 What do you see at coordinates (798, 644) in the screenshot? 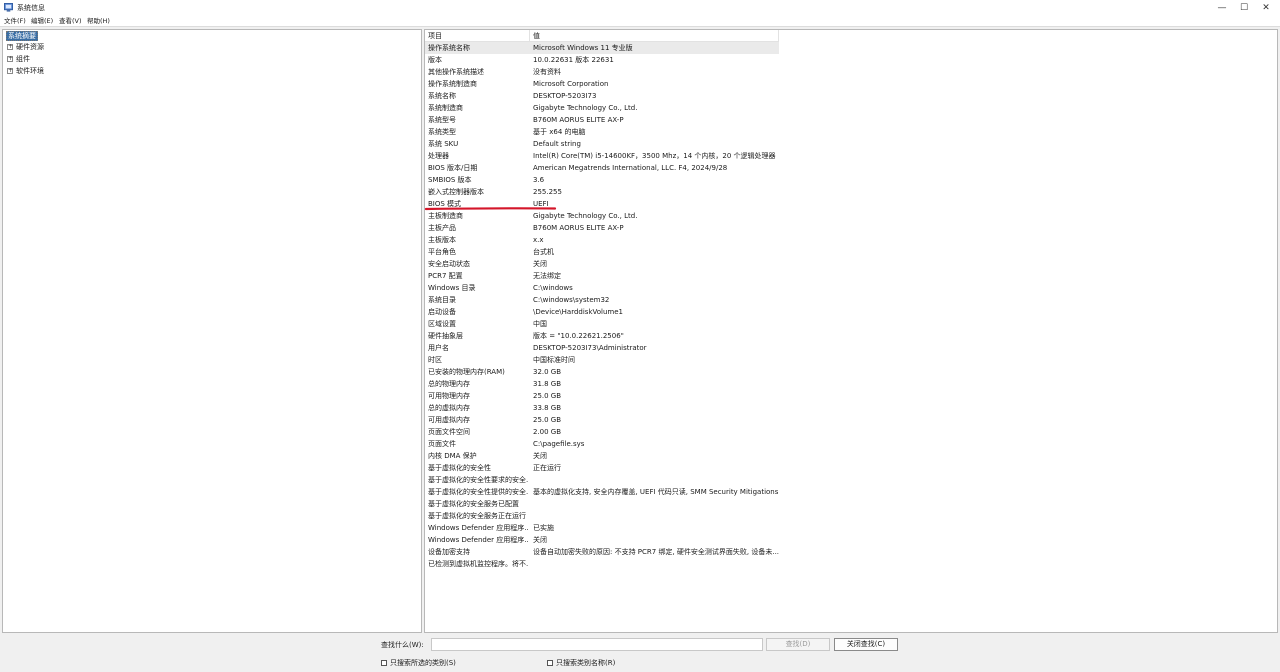
I see `find-button: 查找(D)` at bounding box center [798, 644].